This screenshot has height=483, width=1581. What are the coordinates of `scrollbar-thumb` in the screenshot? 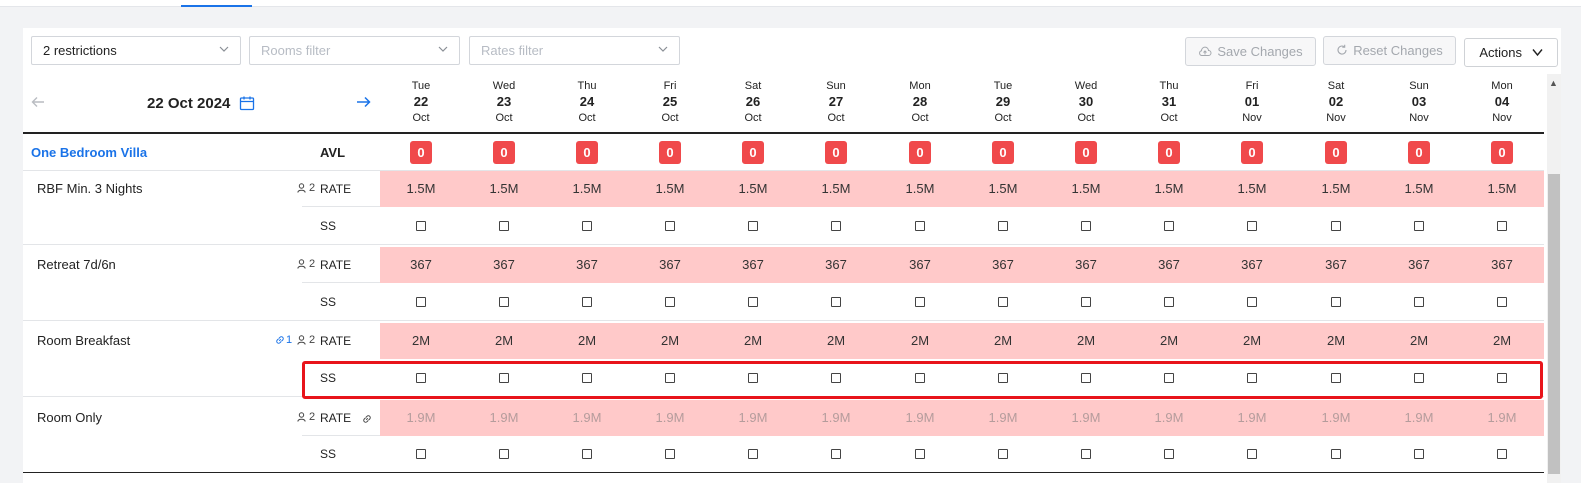 It's located at (1554, 324).